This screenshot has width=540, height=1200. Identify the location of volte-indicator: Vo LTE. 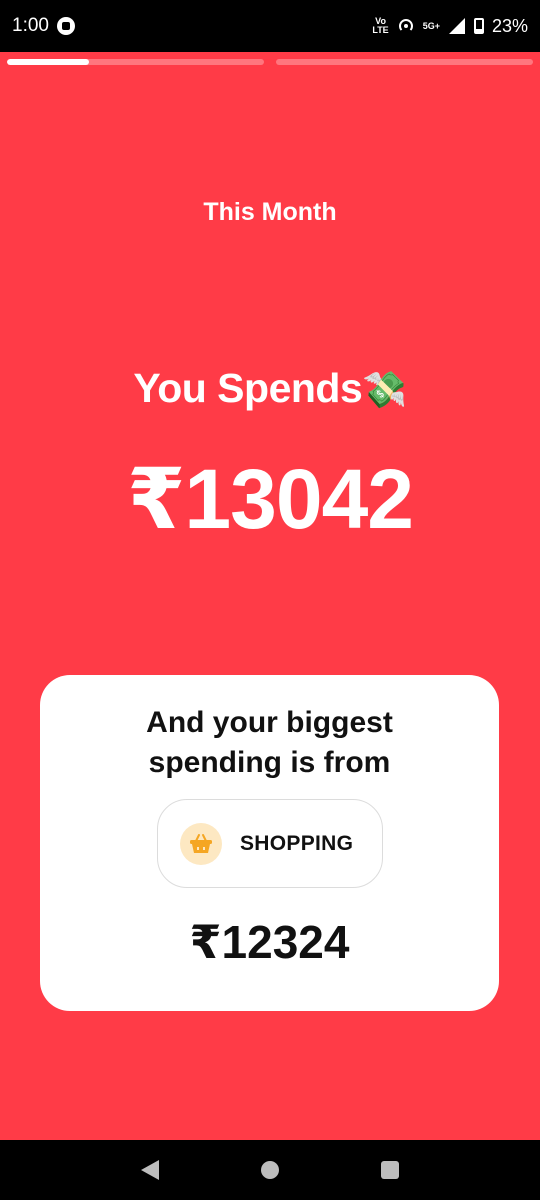
(380, 26).